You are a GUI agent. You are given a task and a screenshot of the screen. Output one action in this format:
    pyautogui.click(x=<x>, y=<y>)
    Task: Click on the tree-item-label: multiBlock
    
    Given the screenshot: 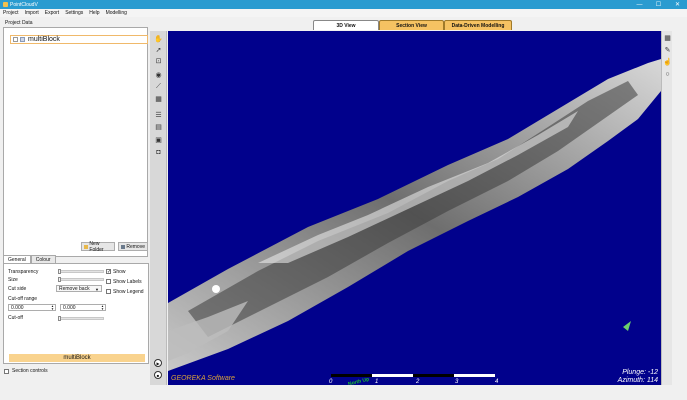 What is the action you would take?
    pyautogui.click(x=44, y=39)
    